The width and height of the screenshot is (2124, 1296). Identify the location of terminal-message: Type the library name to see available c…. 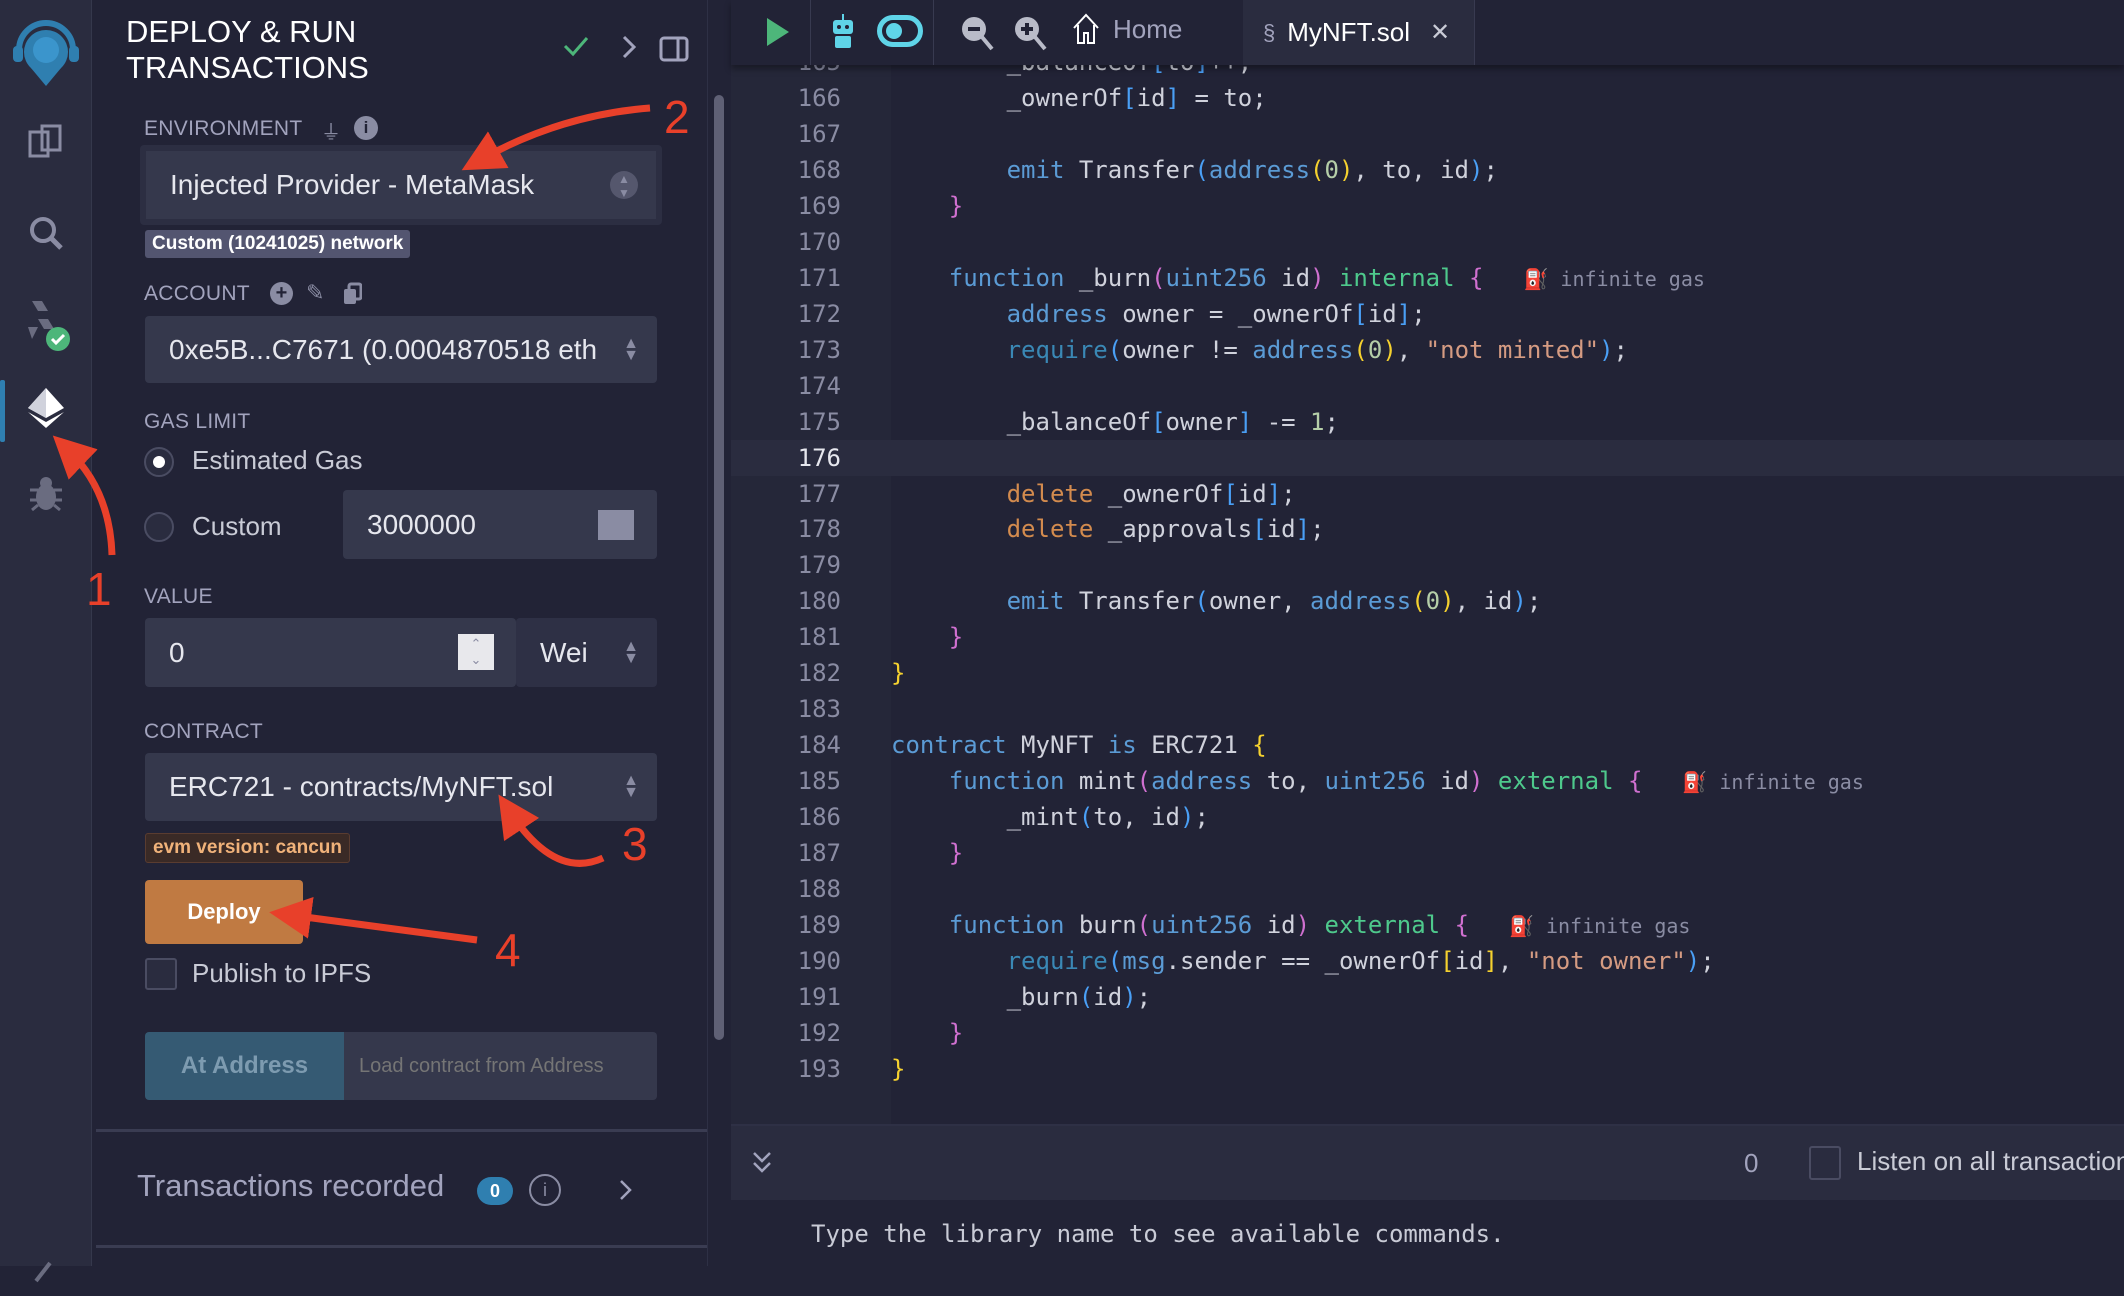
(1158, 1234).